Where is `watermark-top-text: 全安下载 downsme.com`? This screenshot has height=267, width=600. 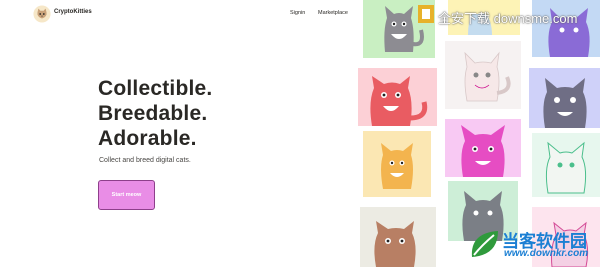
watermark-top-text: 全安下载 downsme.com is located at coordinates (508, 18).